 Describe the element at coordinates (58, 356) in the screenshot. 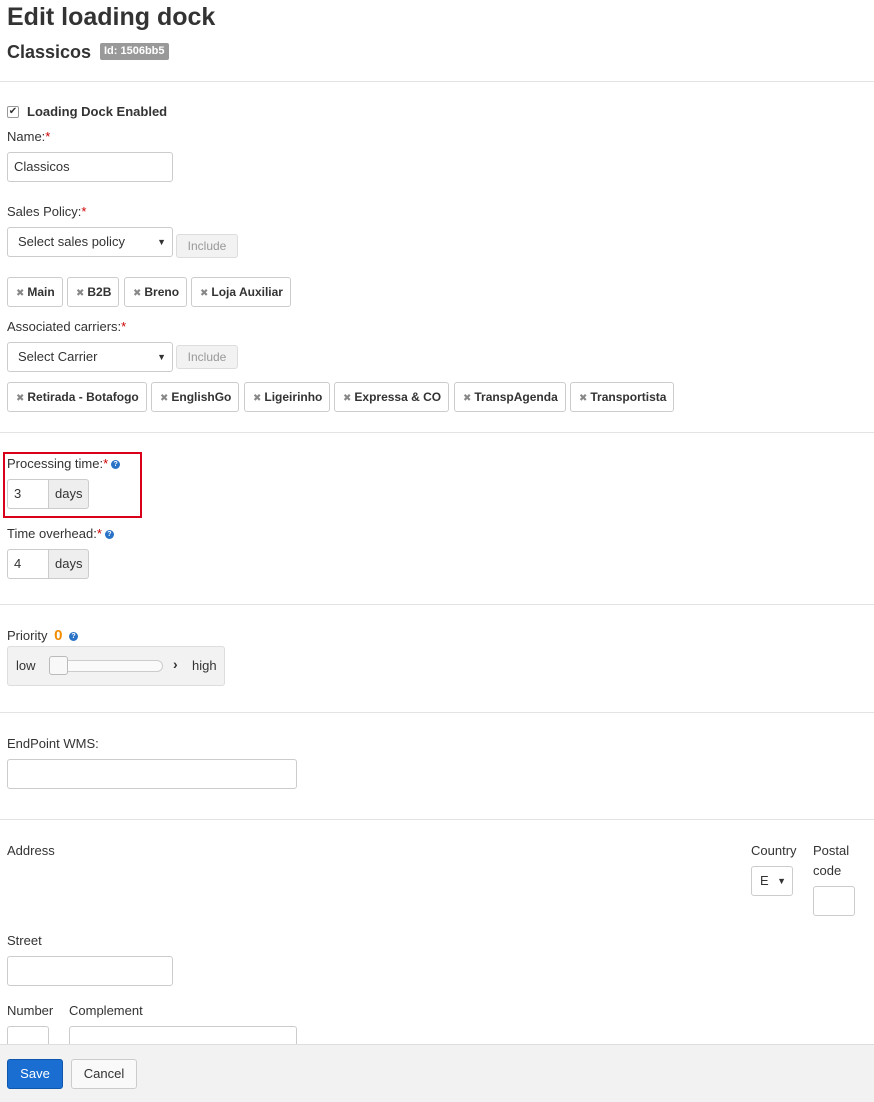

I see `carrier-select-text: Select Carrier` at that location.